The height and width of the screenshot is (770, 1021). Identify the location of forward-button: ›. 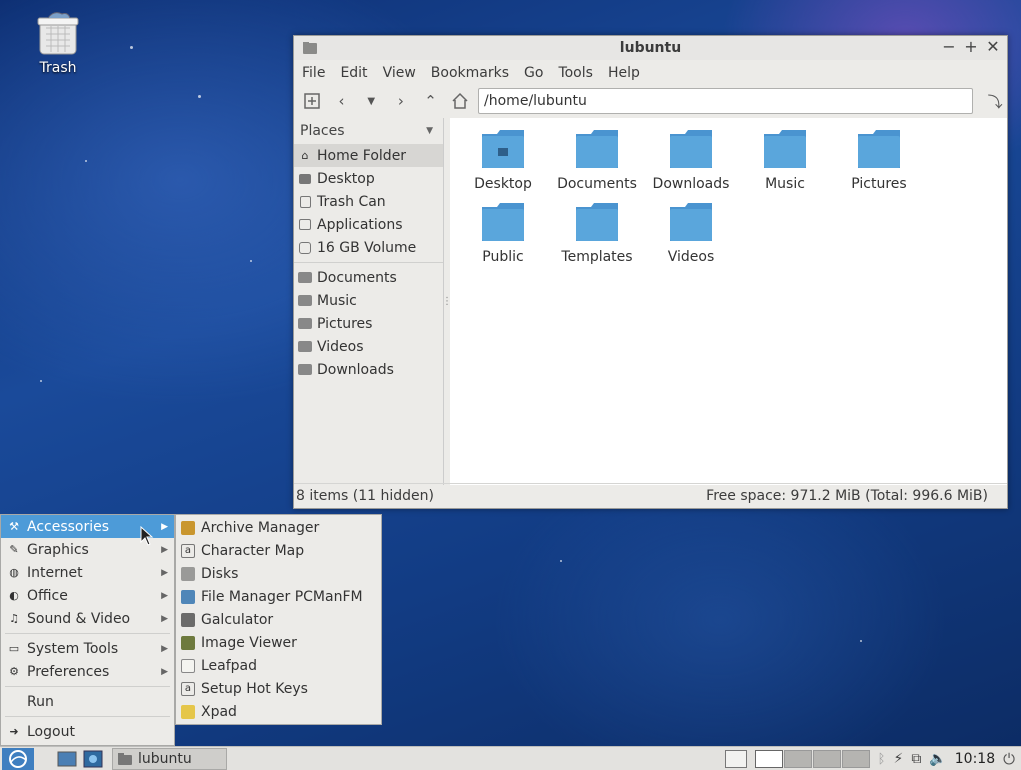
(401, 101).